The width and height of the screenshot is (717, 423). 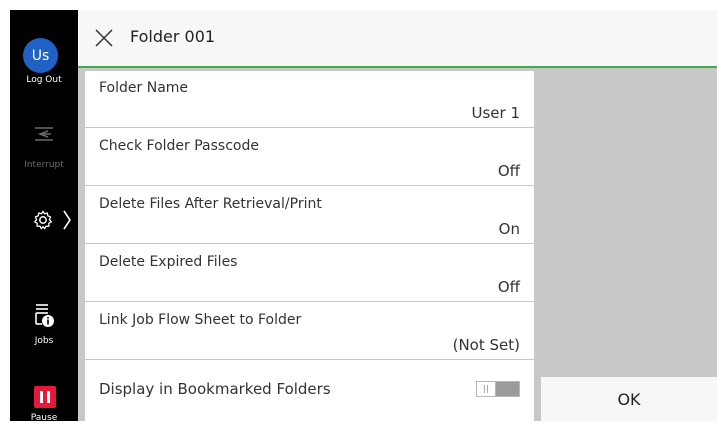 I want to click on setting-label: Folder Name, so click(x=144, y=88).